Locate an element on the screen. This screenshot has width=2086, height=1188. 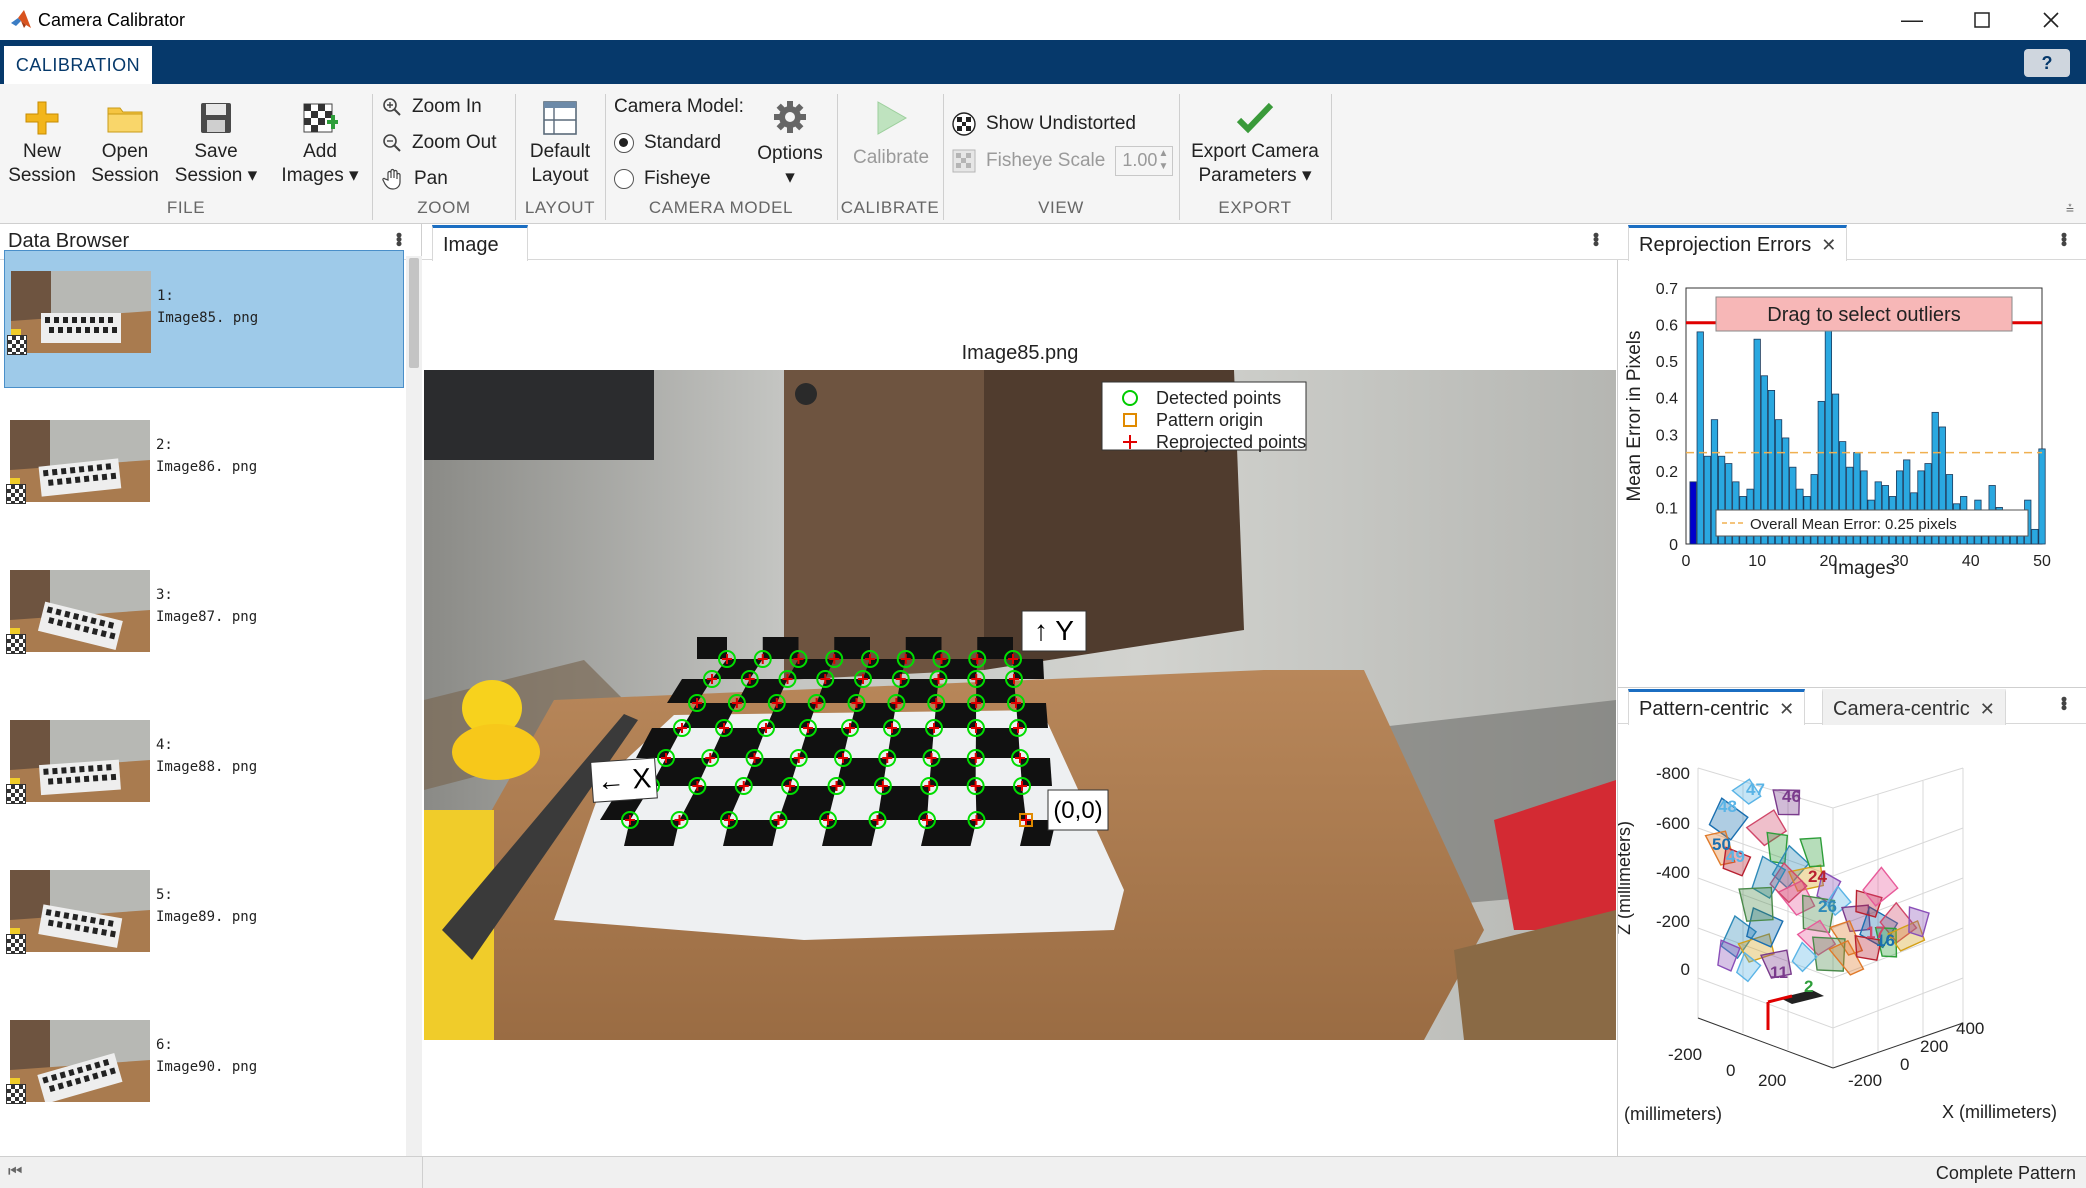
zoom-in-icon is located at coordinates (392, 107).